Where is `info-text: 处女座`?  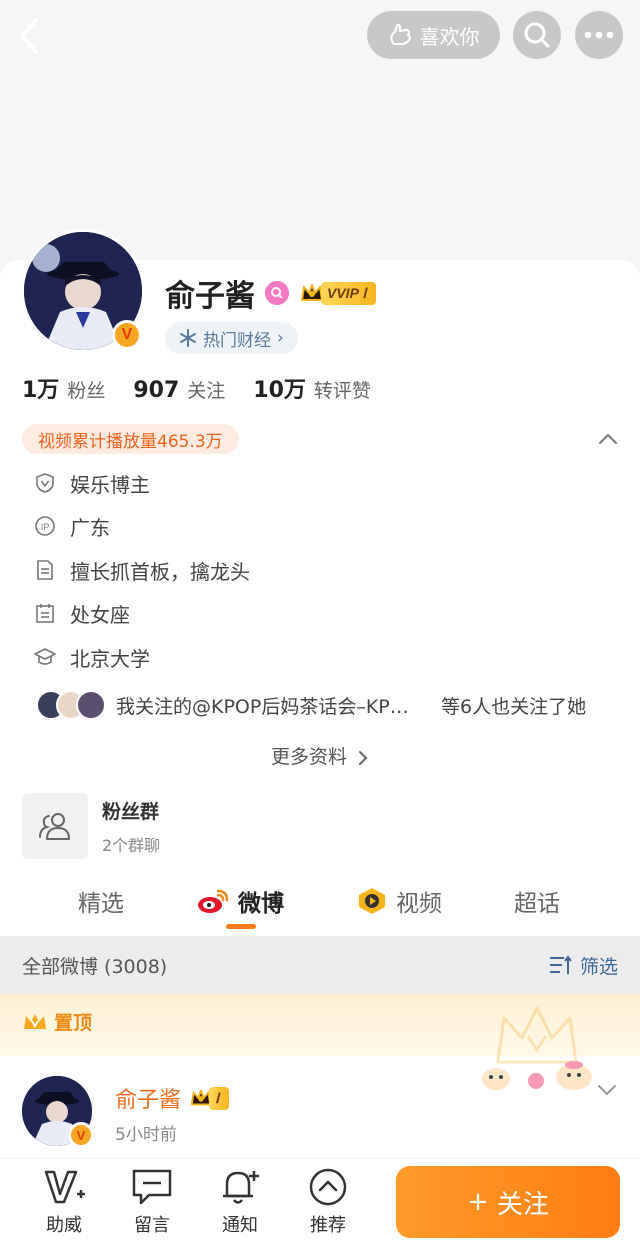
info-text: 处女座 is located at coordinates (100, 614).